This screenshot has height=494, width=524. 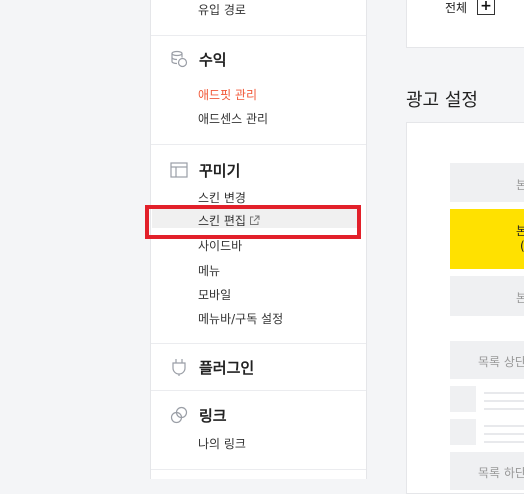 What do you see at coordinates (253, 222) in the screenshot?
I see `highlight-box` at bounding box center [253, 222].